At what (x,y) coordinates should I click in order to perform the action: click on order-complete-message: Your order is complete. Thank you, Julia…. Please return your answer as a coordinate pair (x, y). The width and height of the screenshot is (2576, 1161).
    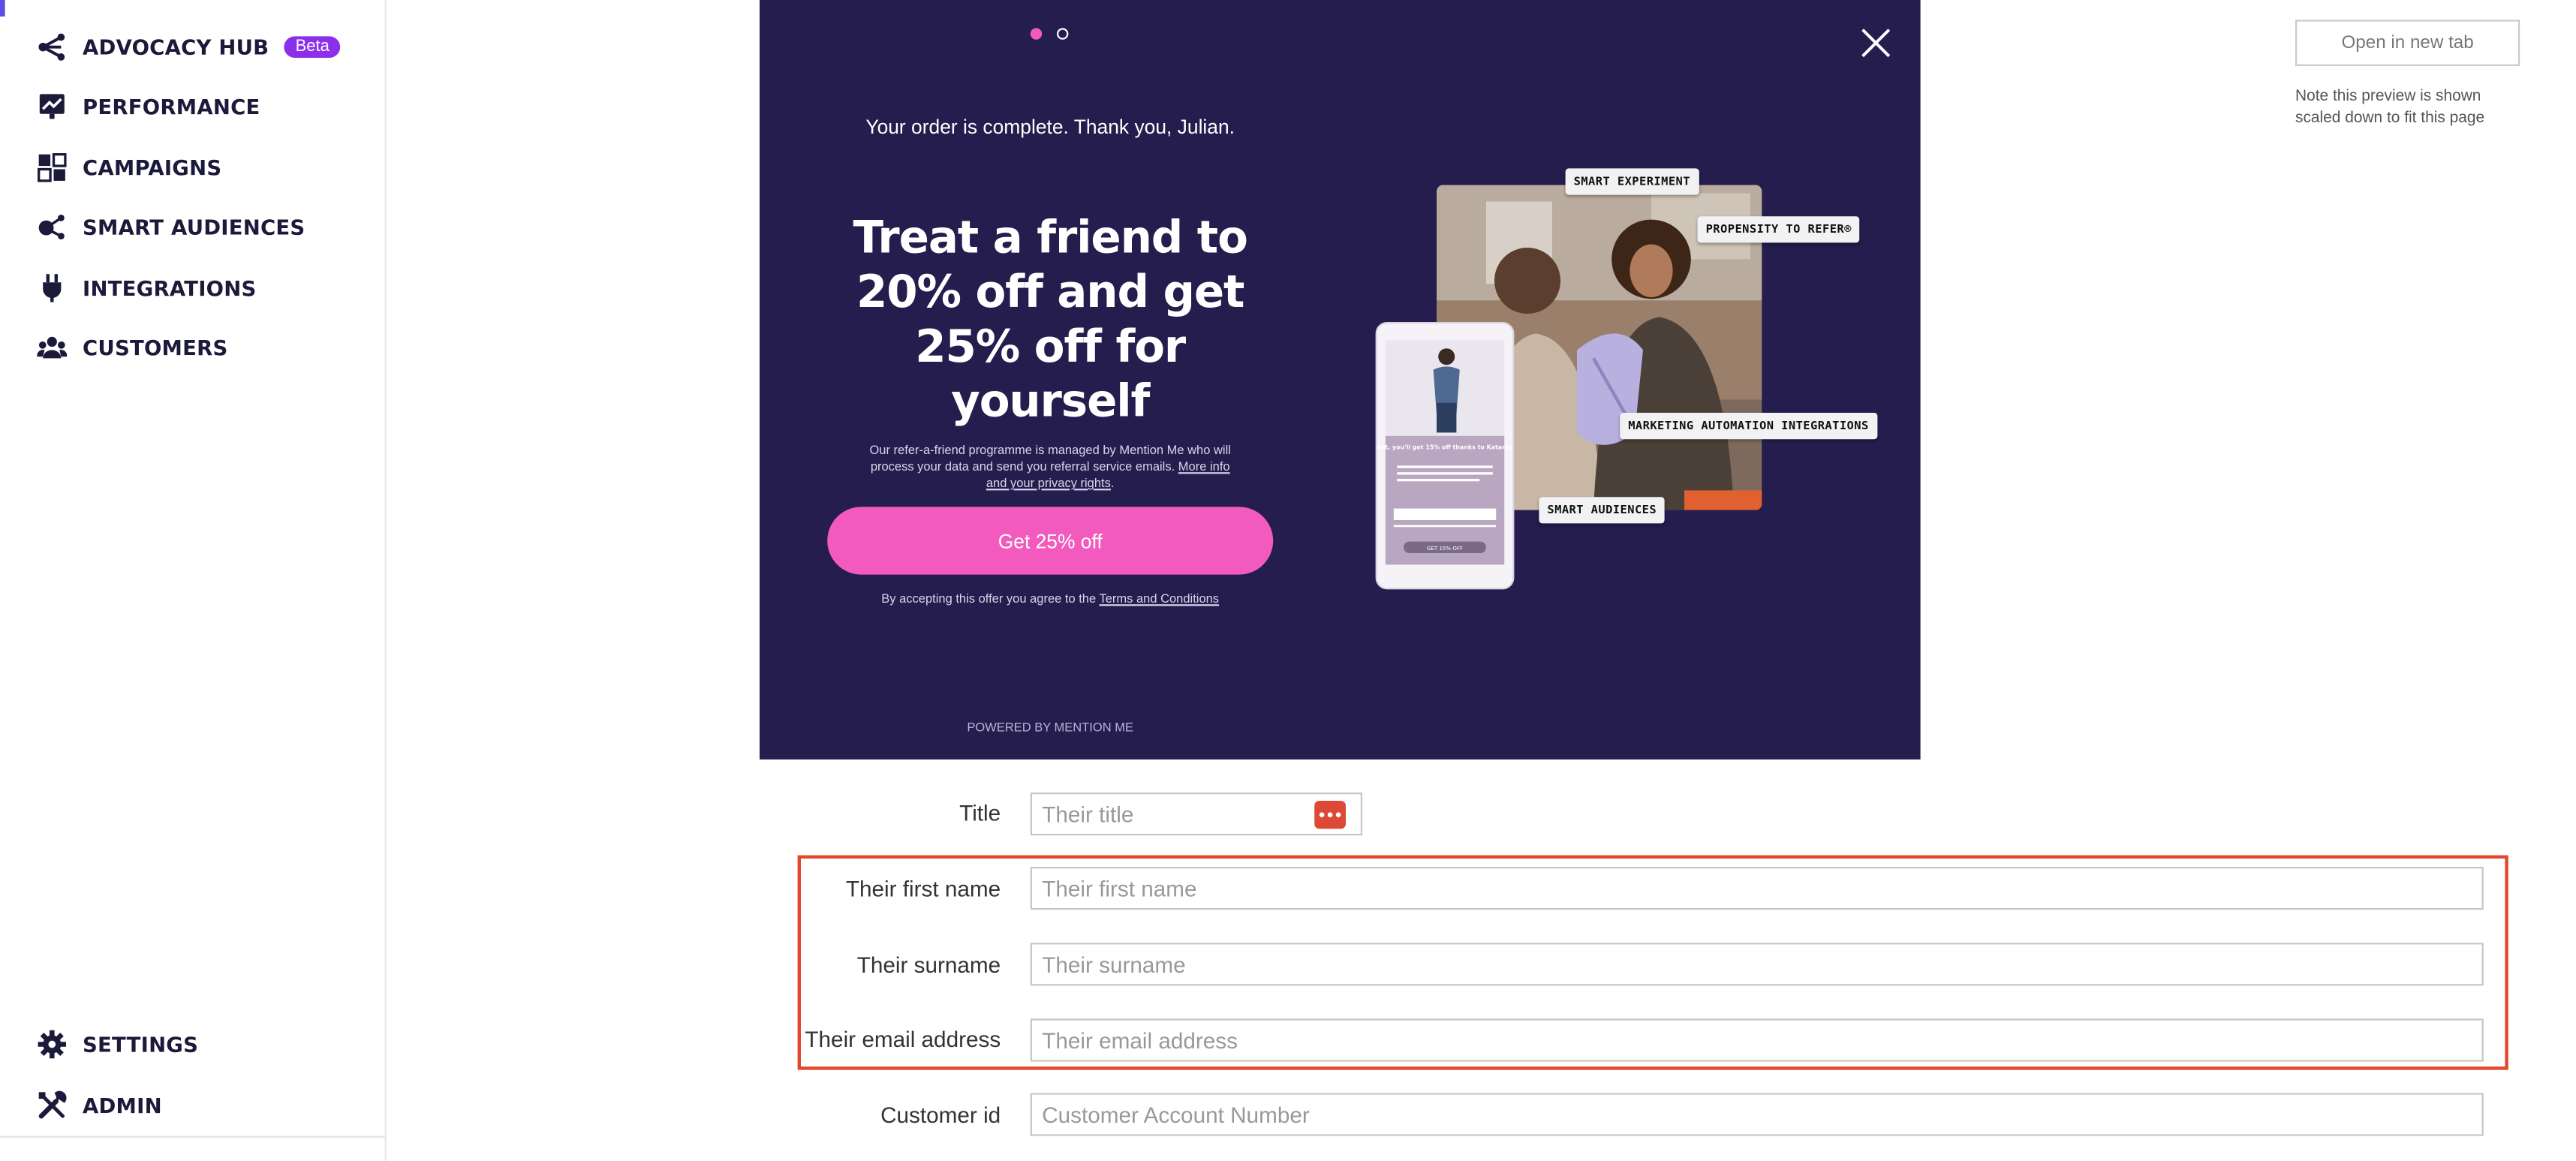
    Looking at the image, I should click on (1050, 127).